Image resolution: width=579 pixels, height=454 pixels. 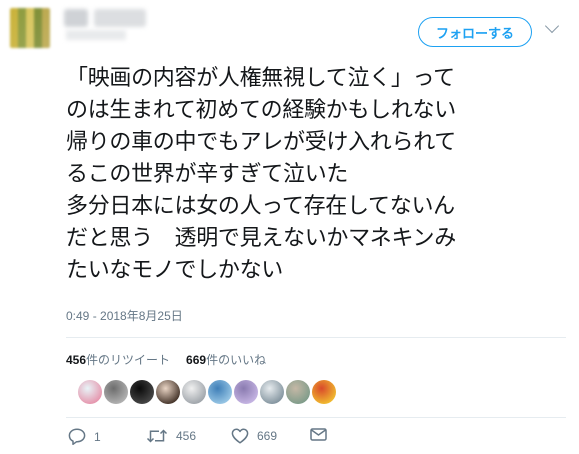 I want to click on chevron-down-icon, so click(x=552, y=26).